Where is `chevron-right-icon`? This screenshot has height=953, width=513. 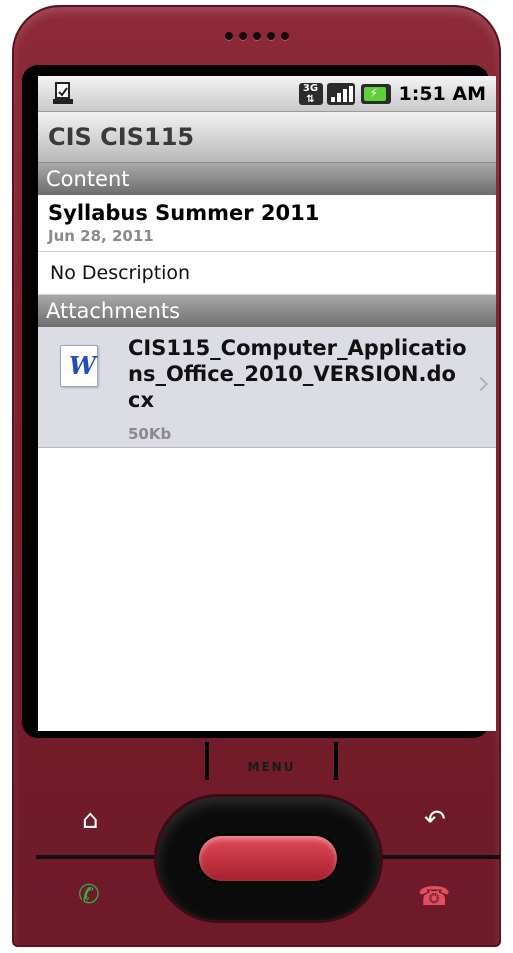 chevron-right-icon is located at coordinates (481, 384).